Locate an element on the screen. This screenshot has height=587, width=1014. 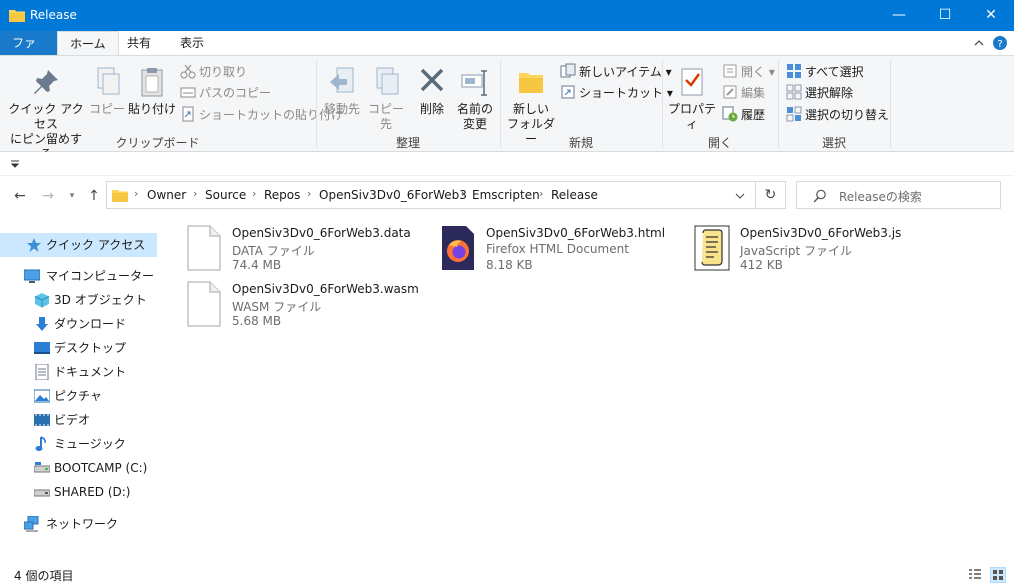
select-none-button: 選択解除 is located at coordinates (819, 93).